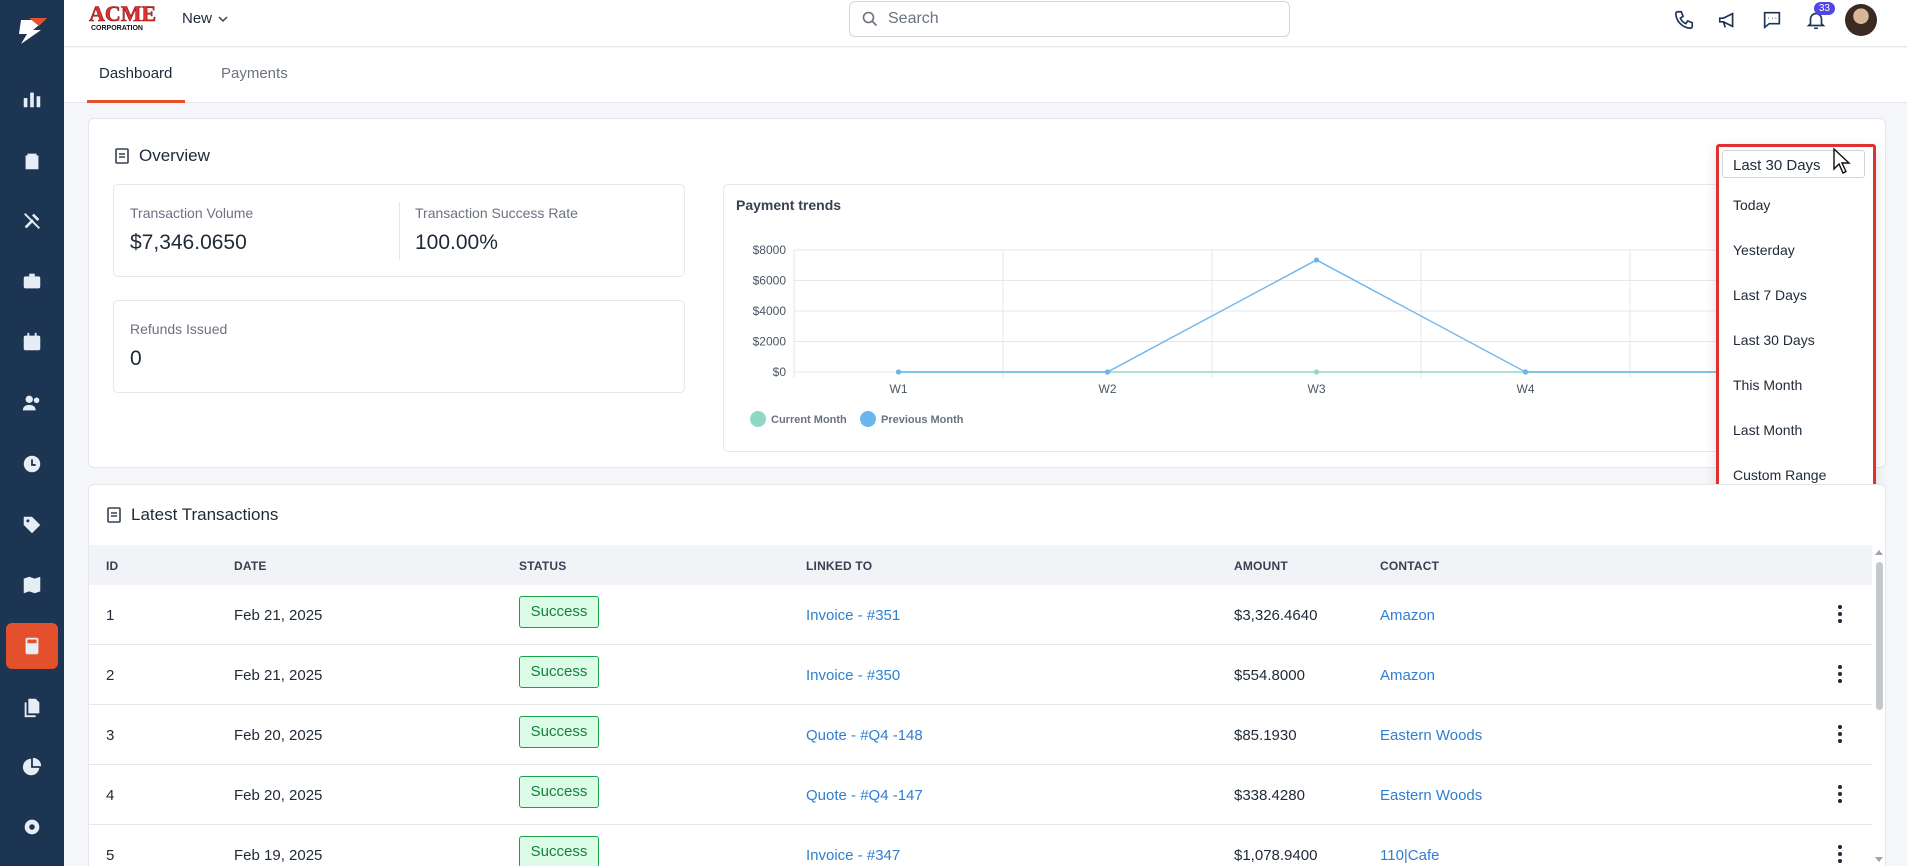  I want to click on x-tick-label: W1, so click(899, 389).